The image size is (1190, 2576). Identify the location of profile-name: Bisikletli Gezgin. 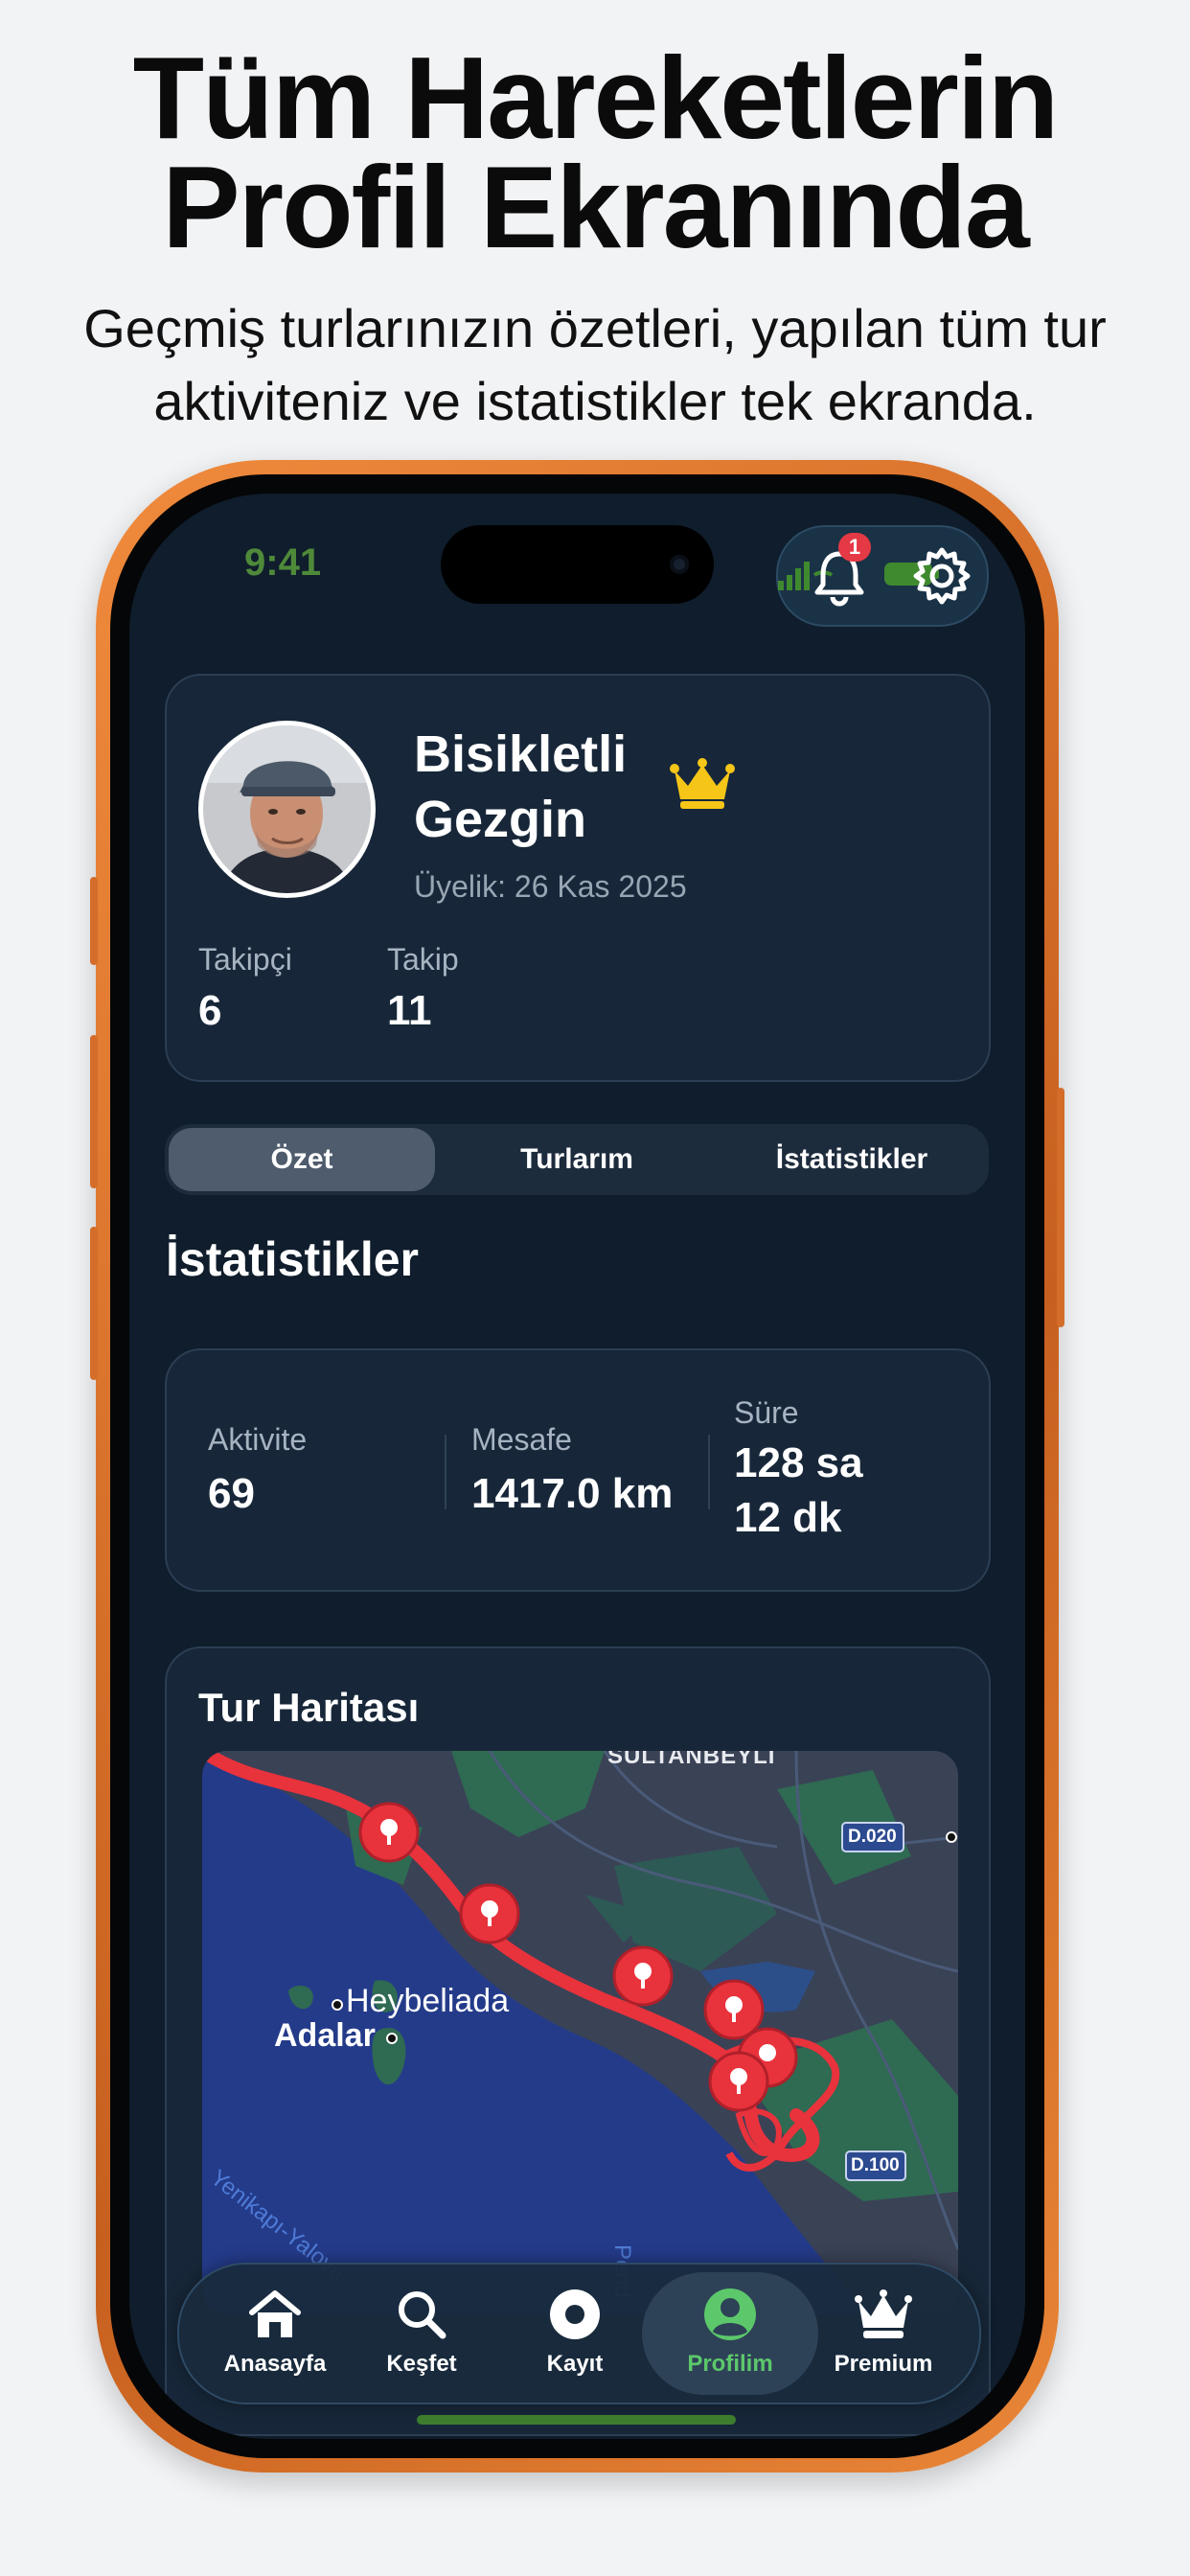
(521, 786).